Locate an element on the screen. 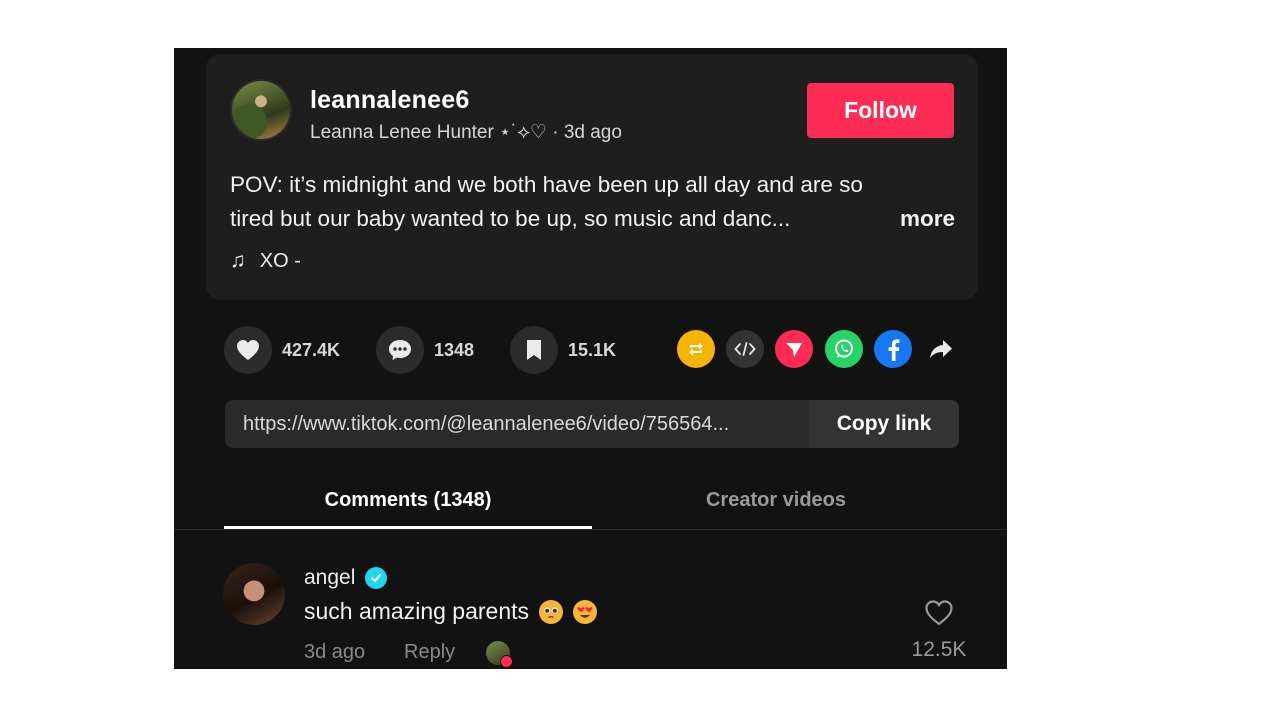 Image resolution: width=1280 pixels, height=720 pixels. save-button is located at coordinates (534, 350).